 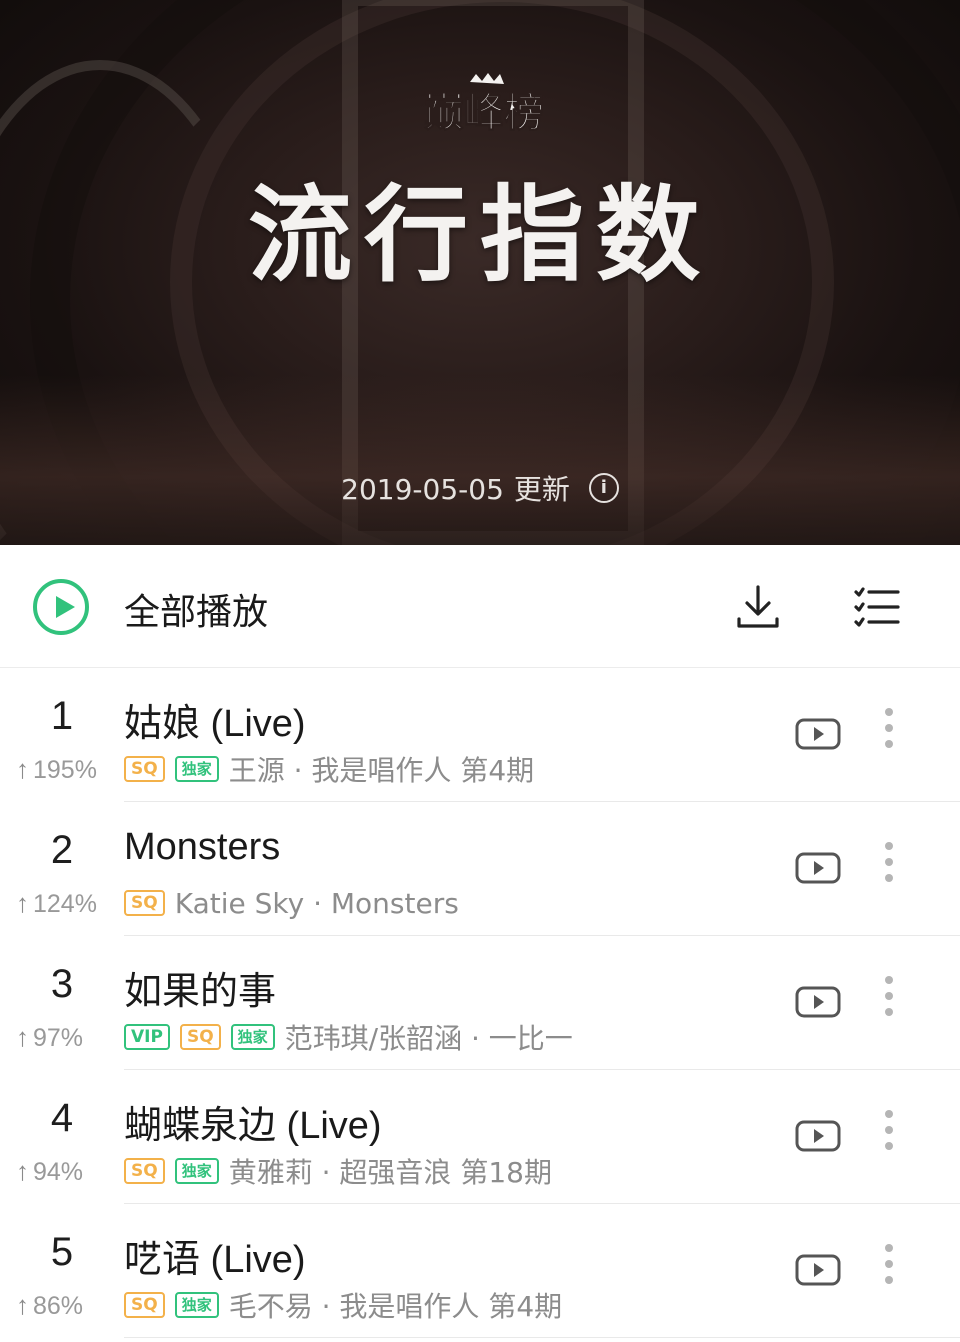 What do you see at coordinates (215, 719) in the screenshot?
I see `song-title: 姑娘 (Live)` at bounding box center [215, 719].